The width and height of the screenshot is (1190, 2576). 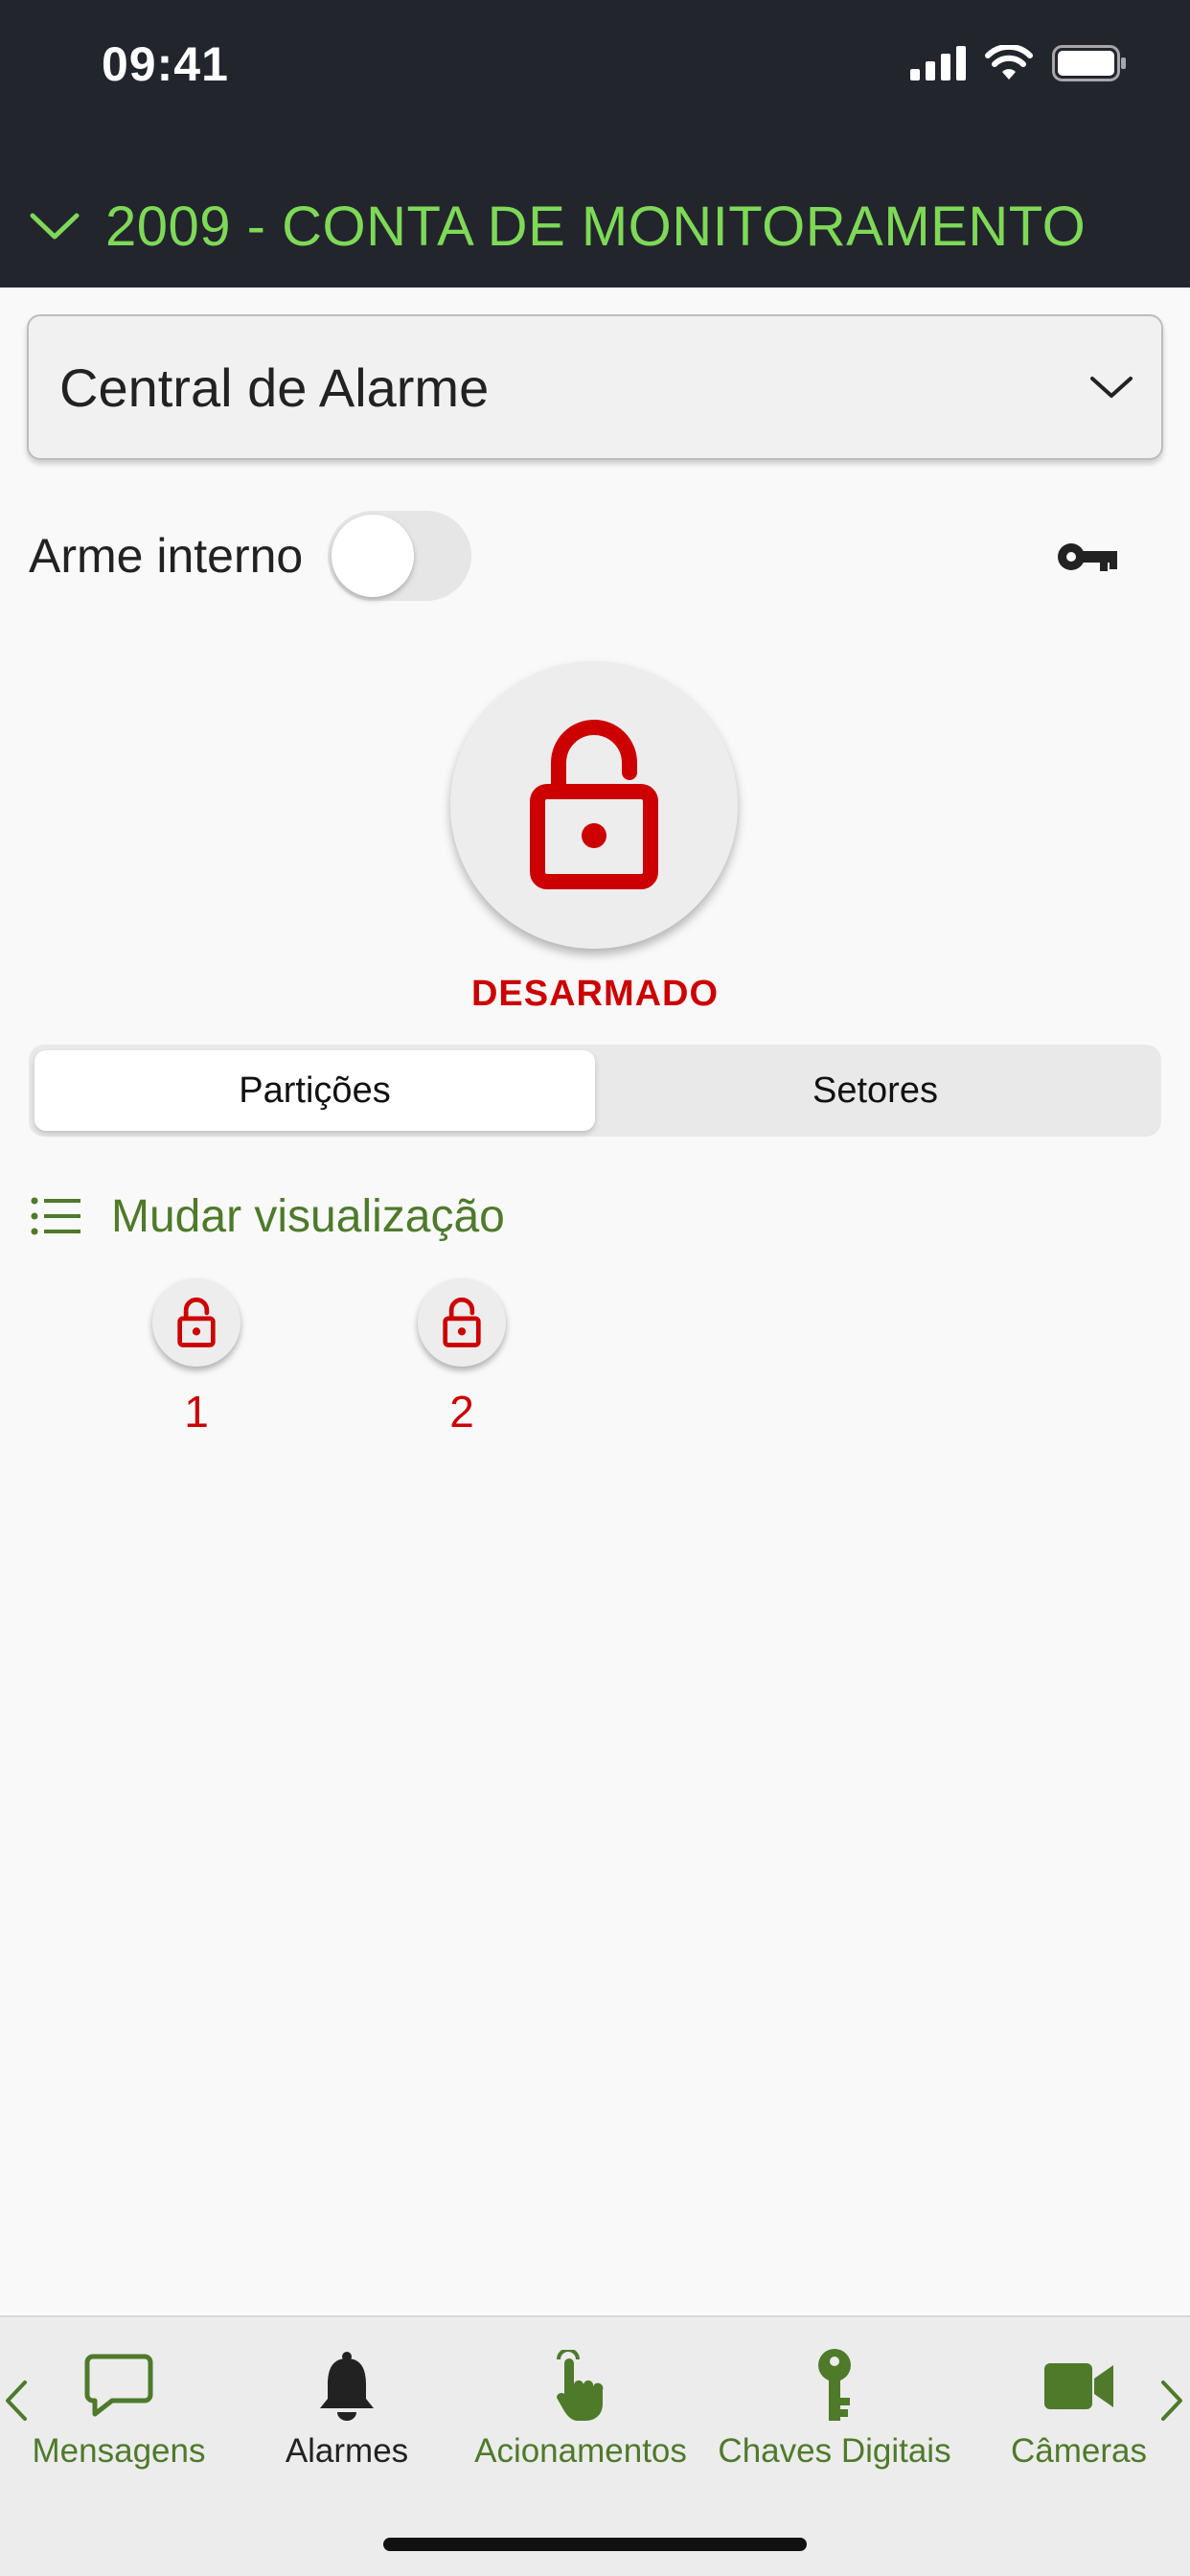 I want to click on change-view-button: Mudar visualização, so click(x=268, y=1216).